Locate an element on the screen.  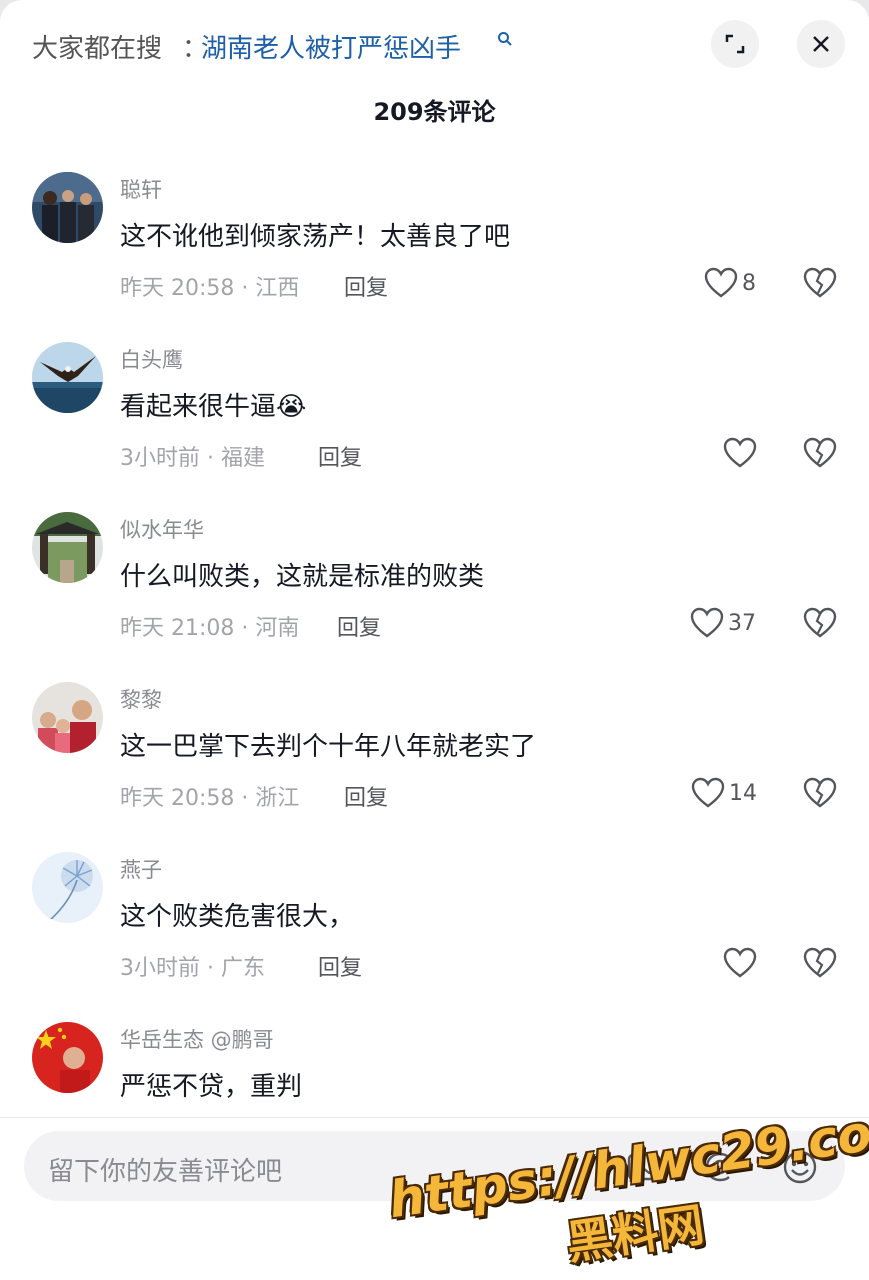
garden-gate-avatar is located at coordinates (67, 547).